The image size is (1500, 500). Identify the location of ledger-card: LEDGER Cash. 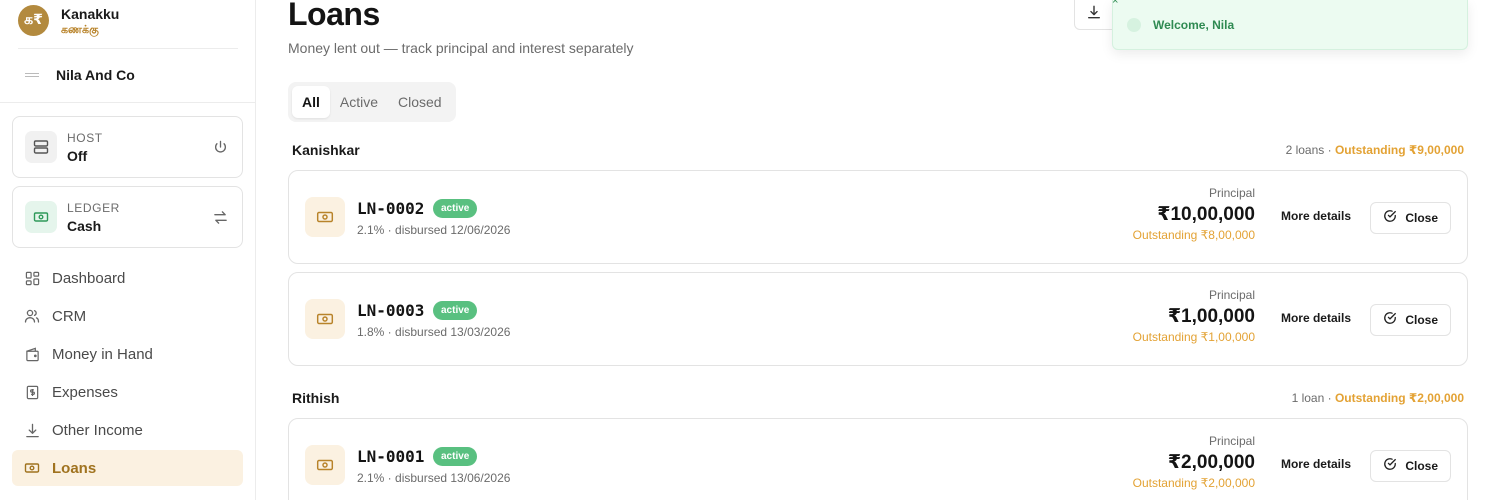
(127, 217).